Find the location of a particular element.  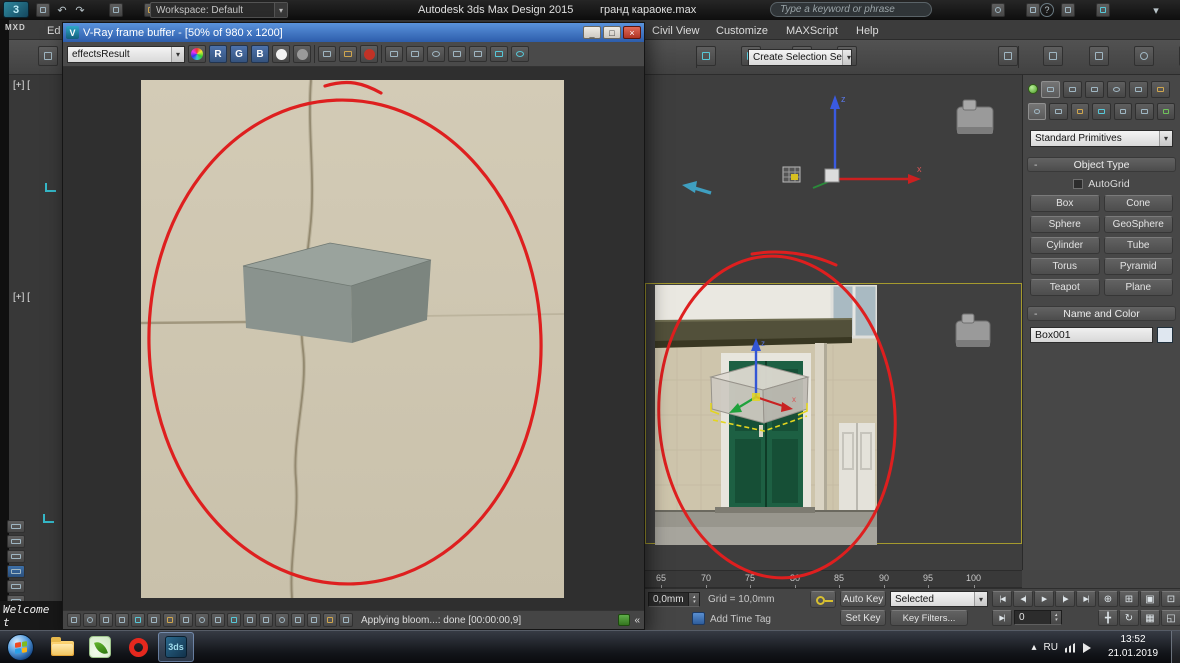

auto-key-button: Auto Key is located at coordinates (863, 599).